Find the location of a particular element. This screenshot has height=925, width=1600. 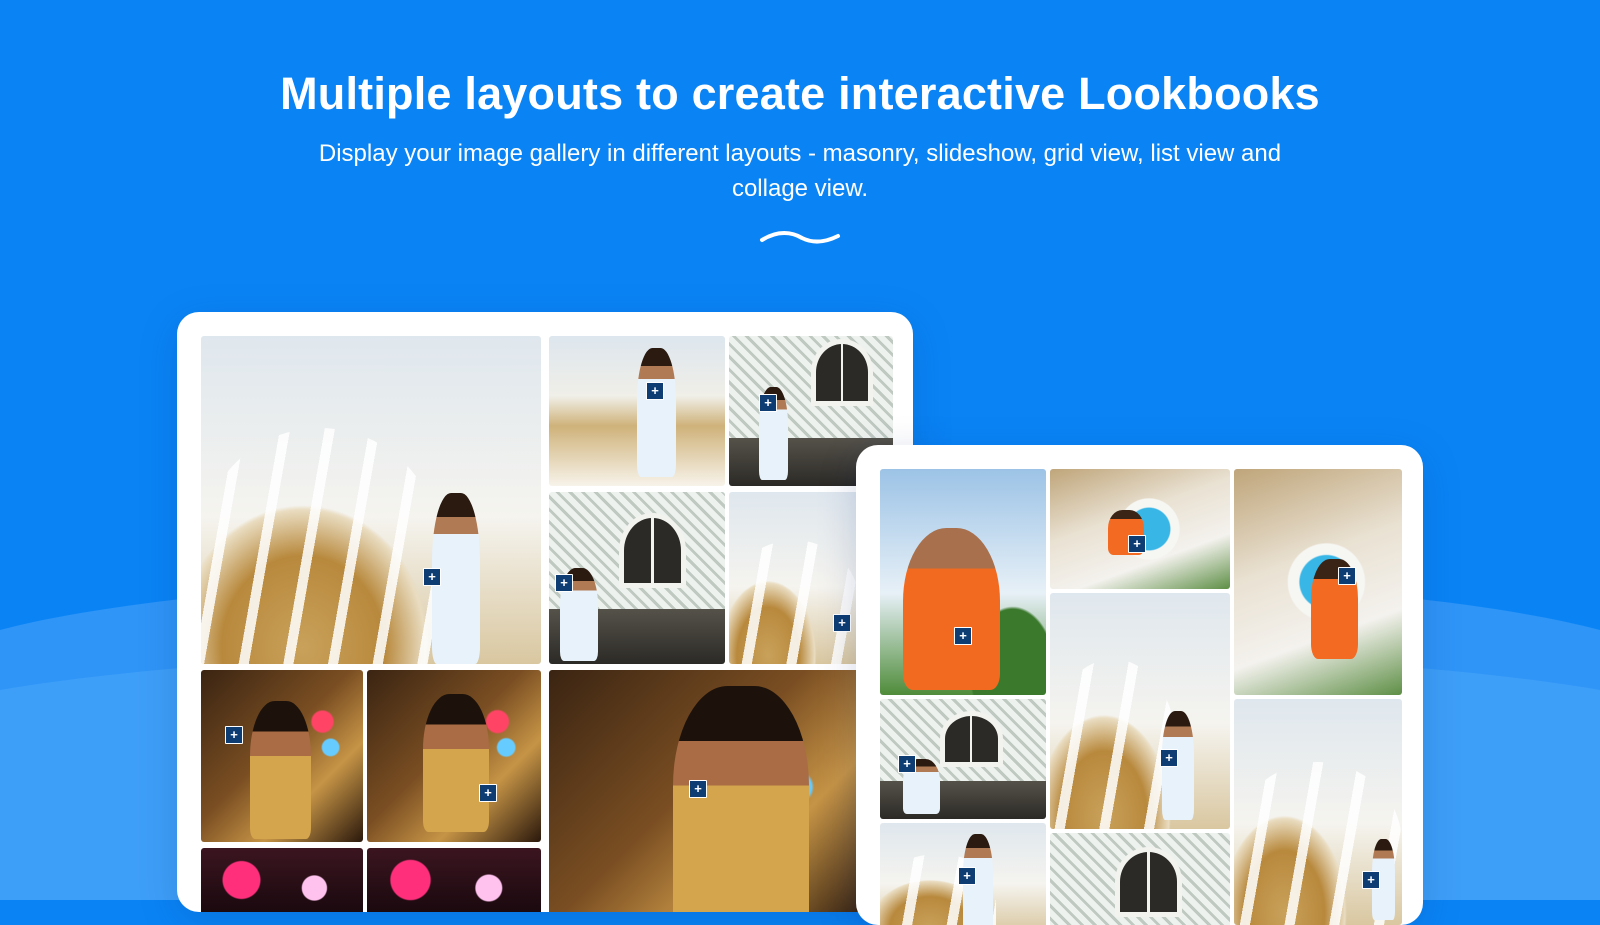

squiggle-divider-icon is located at coordinates (800, 237).